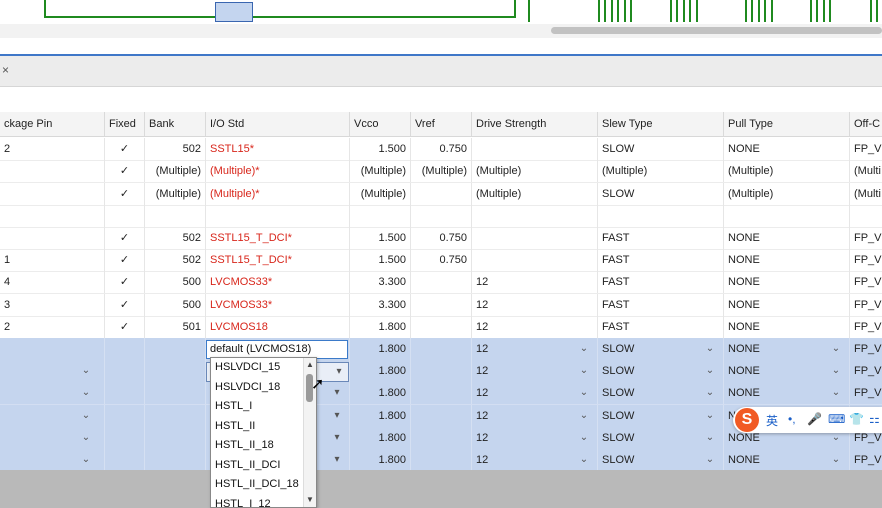  Describe the element at coordinates (263, 466) in the screenshot. I see `dropdown-option: HSTL_II_DCI` at that location.